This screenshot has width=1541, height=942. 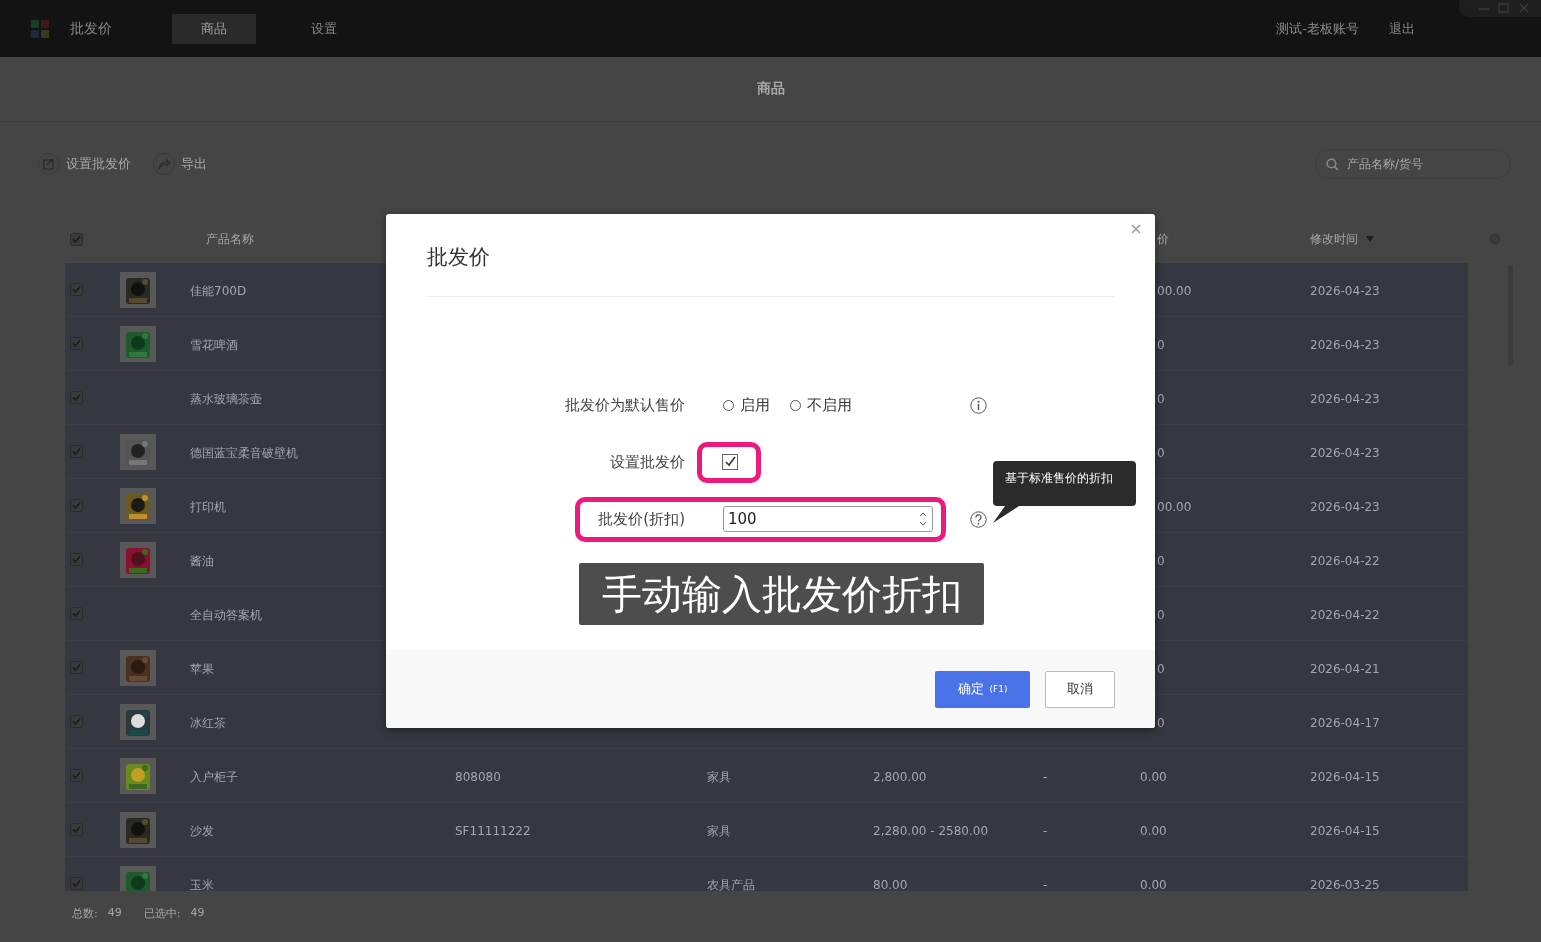 I want to click on share-icon, so click(x=164, y=164).